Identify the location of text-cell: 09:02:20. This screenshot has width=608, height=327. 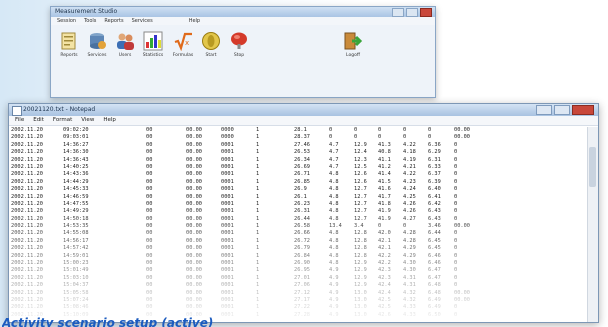
(76, 130).